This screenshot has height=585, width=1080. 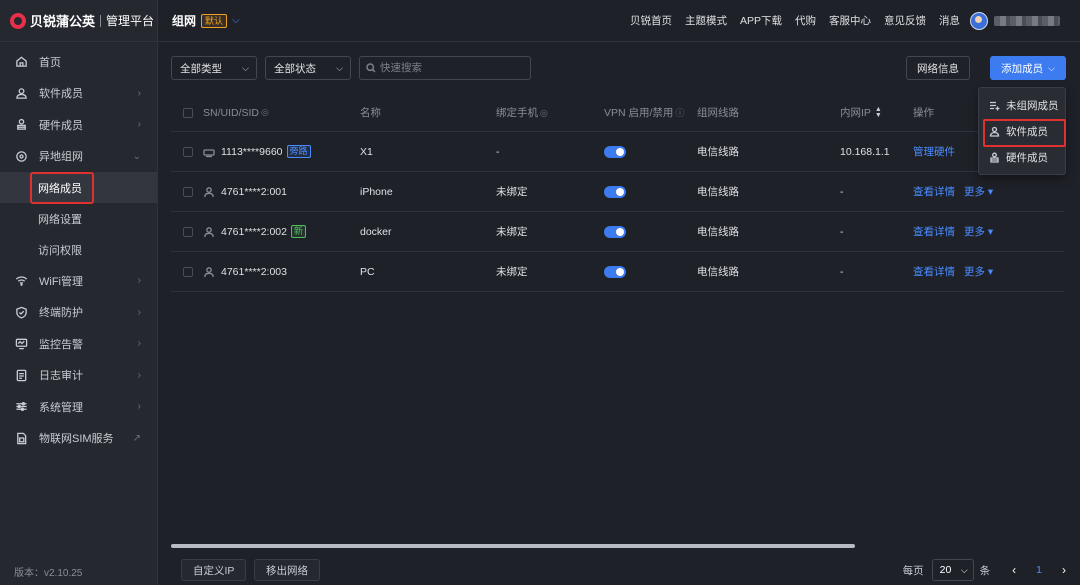 What do you see at coordinates (62, 187) in the screenshot?
I see `sidebar-subitem-label: 网络成员` at bounding box center [62, 187].